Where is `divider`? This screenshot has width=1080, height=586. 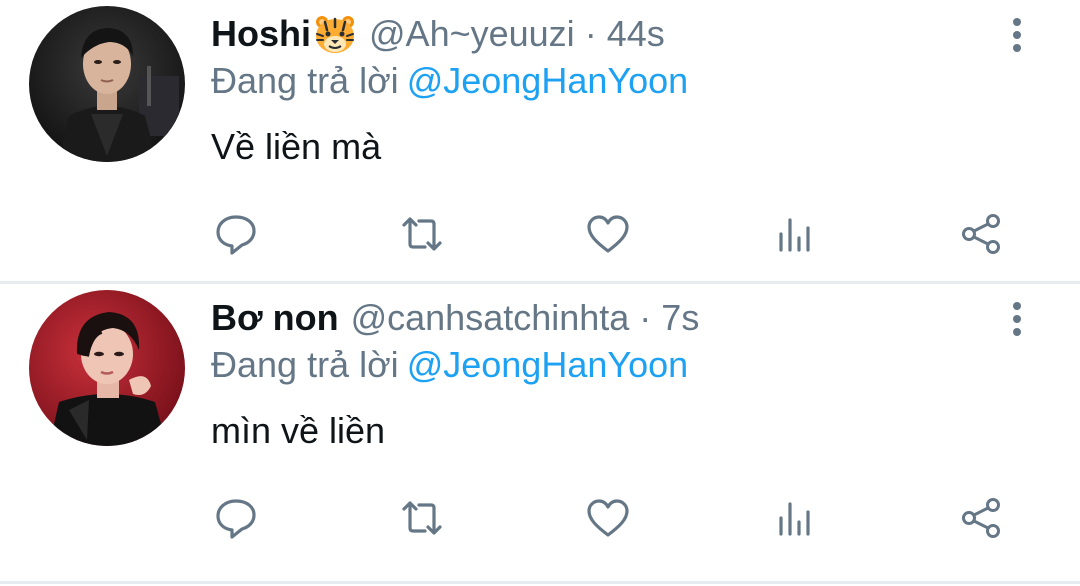 divider is located at coordinates (540, 582).